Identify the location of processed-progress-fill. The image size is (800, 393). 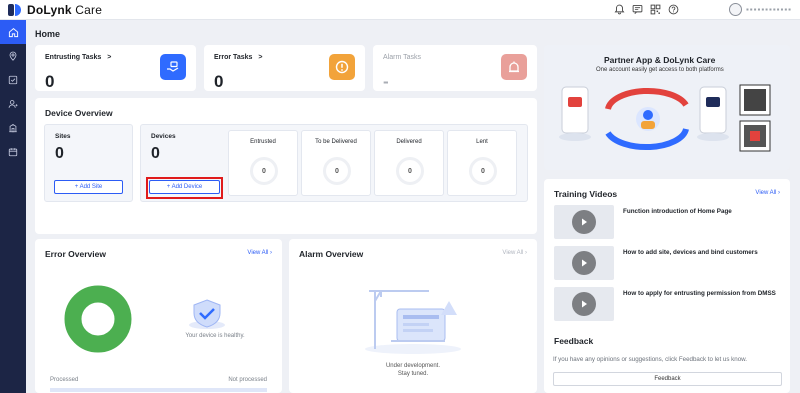
(158, 390).